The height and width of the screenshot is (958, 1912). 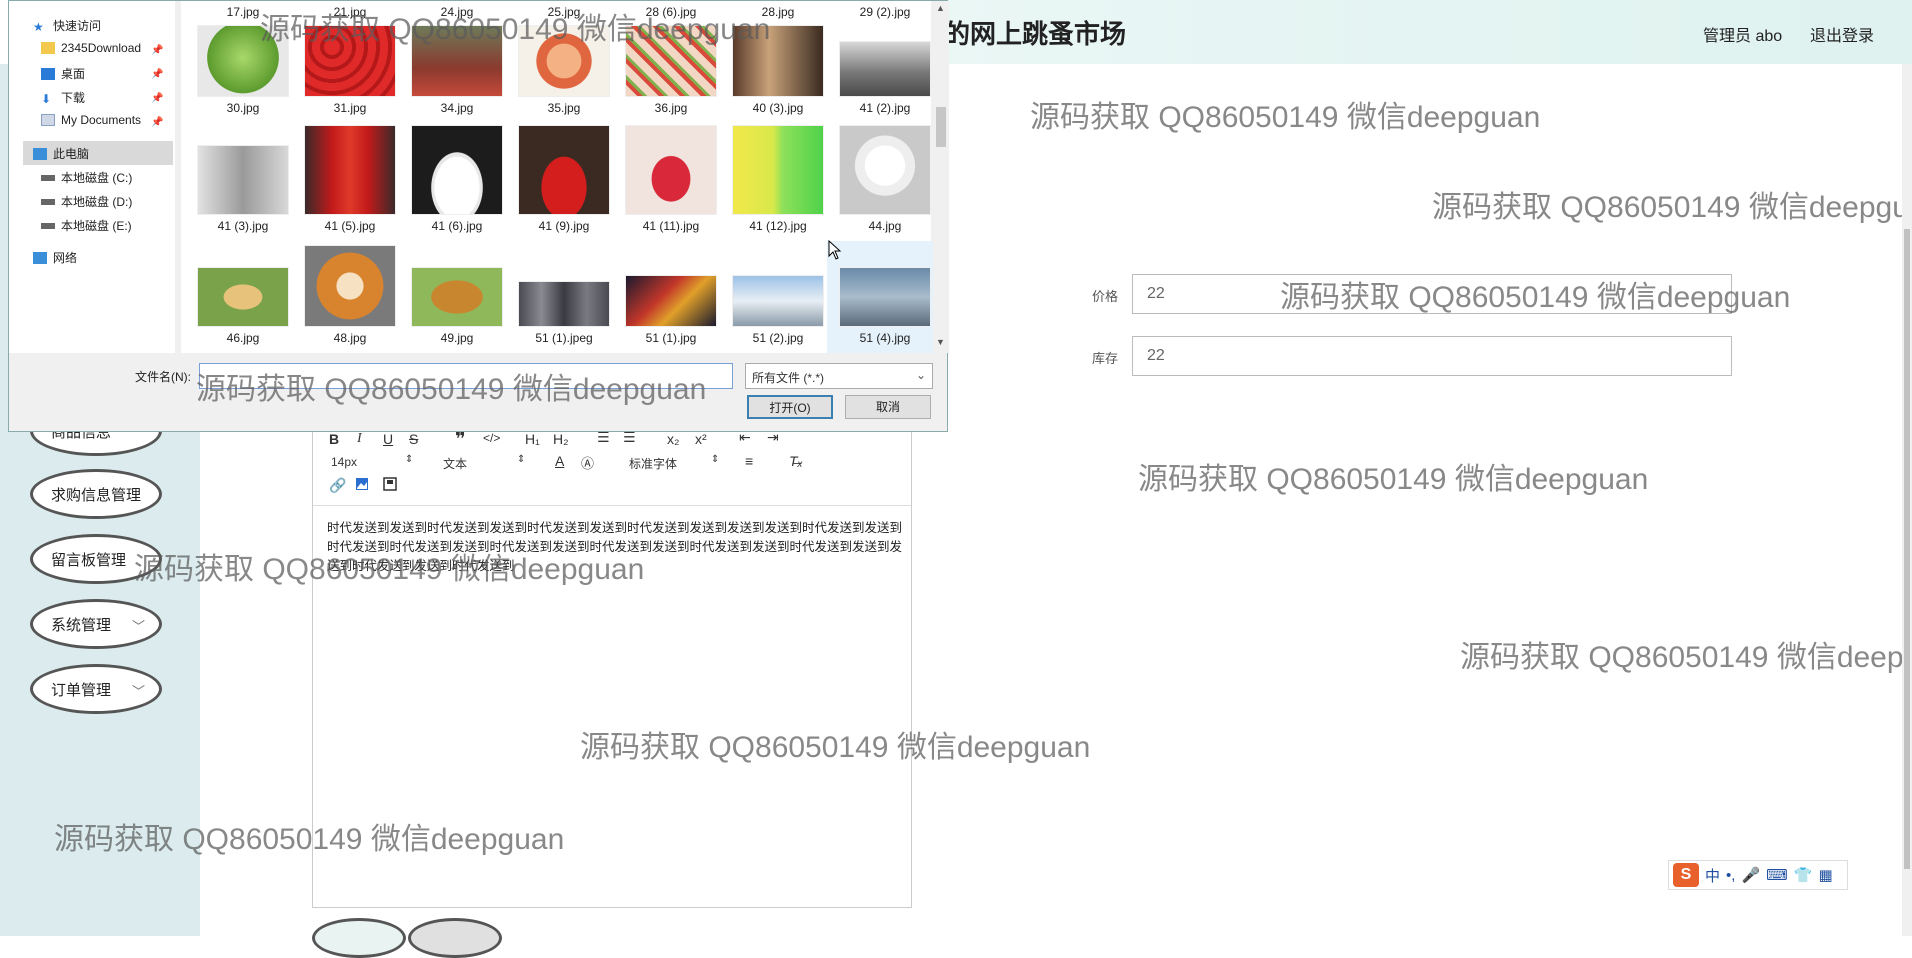 I want to click on scroll-down-icon: ▼, so click(x=940, y=342).